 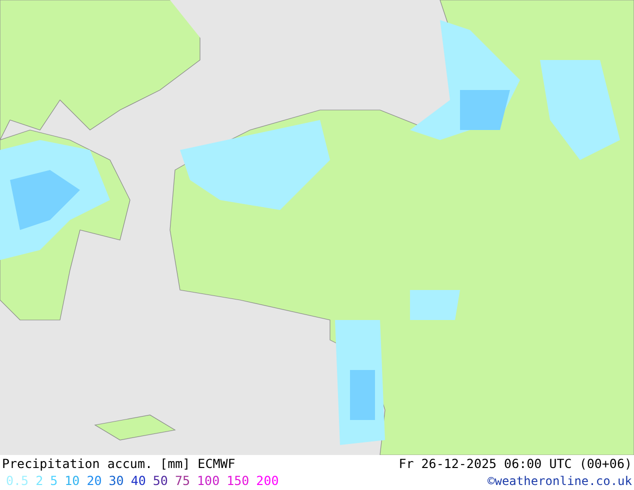 I want to click on legend-value: 0.5, so click(x=17, y=480).